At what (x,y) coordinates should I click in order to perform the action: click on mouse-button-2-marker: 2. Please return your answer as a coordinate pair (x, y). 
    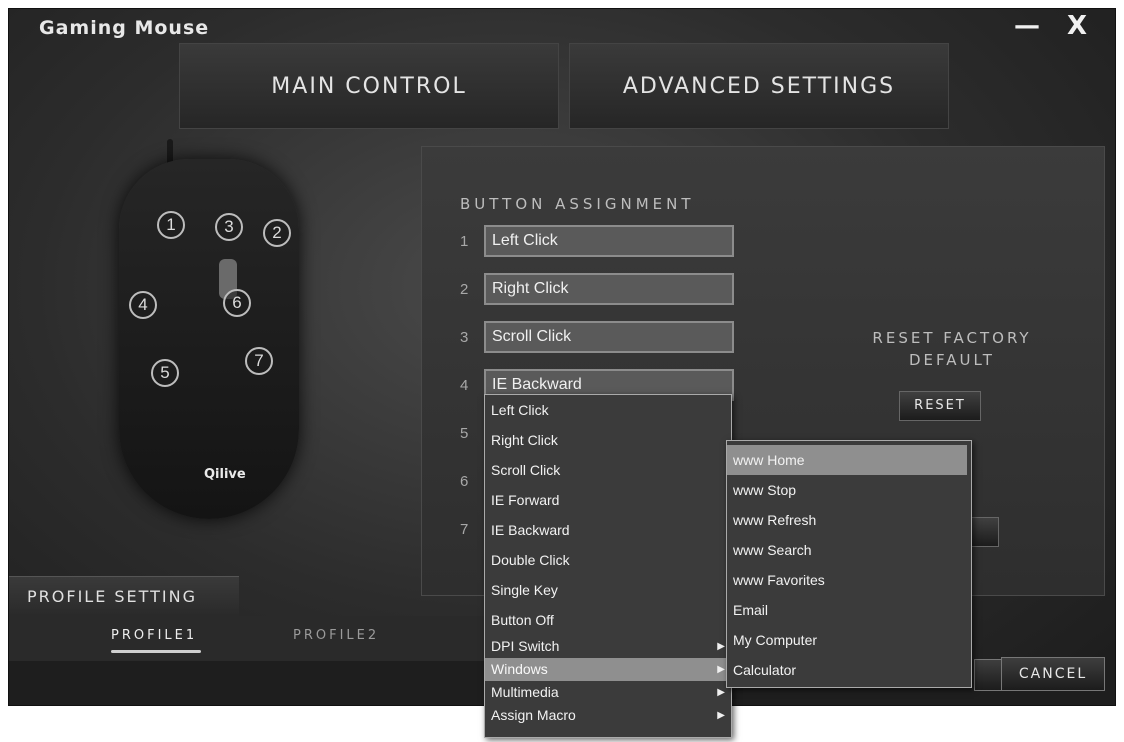
    Looking at the image, I should click on (277, 233).